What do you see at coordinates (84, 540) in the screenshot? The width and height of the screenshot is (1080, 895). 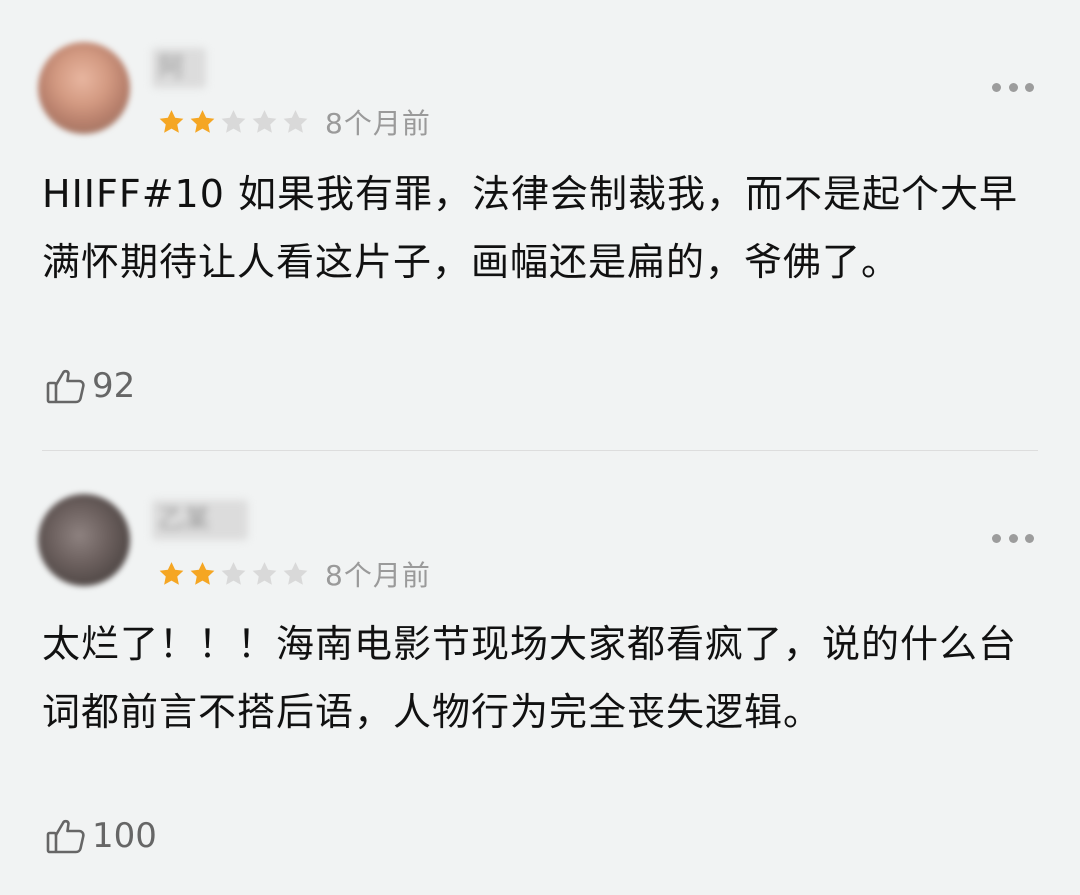 I see `avatar` at bounding box center [84, 540].